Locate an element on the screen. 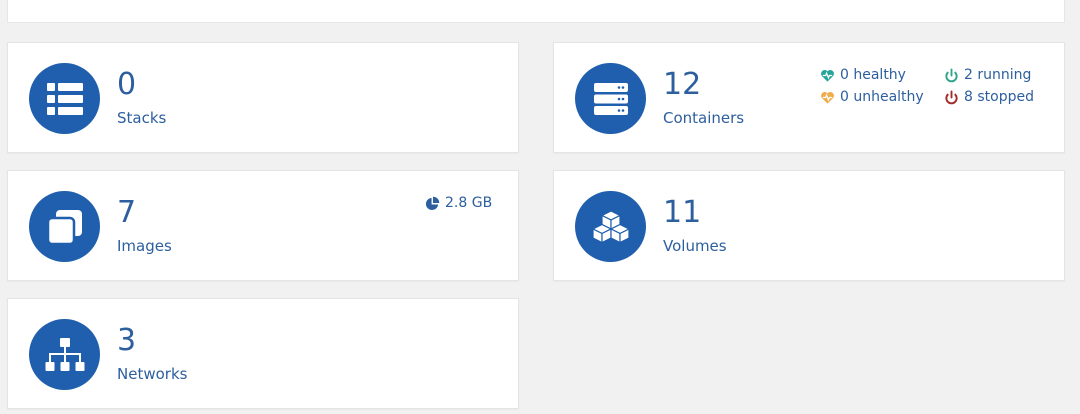  stacks-label: Stacks is located at coordinates (142, 118).